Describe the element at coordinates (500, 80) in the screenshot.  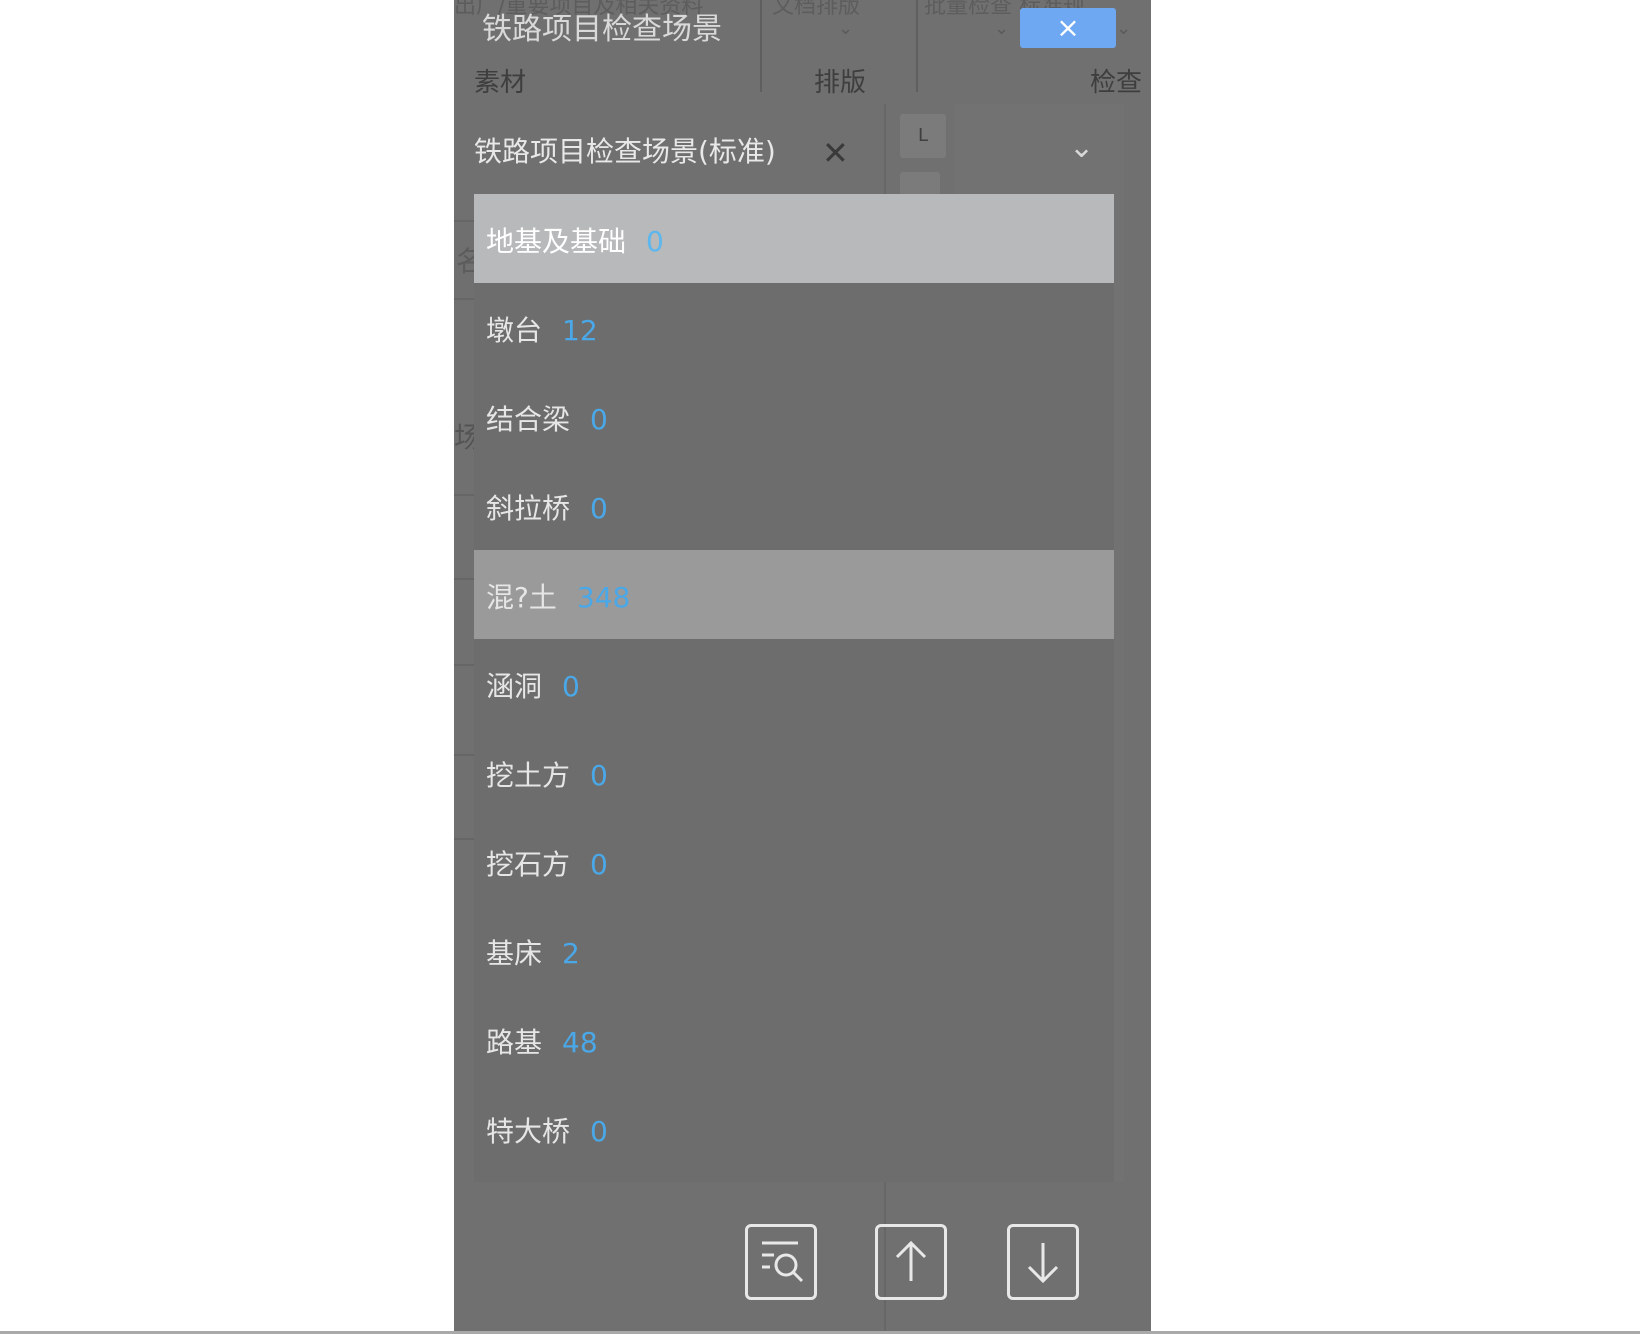
I see `ribbon-group-material: 素材` at that location.